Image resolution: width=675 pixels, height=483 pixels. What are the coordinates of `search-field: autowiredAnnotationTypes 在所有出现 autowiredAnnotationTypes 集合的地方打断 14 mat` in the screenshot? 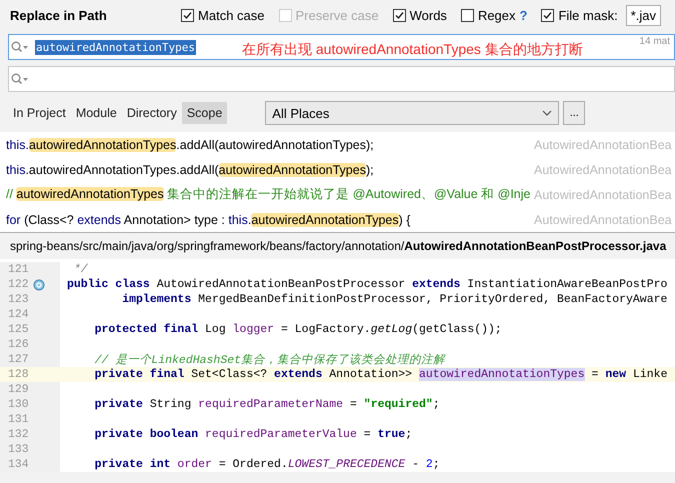 It's located at (341, 47).